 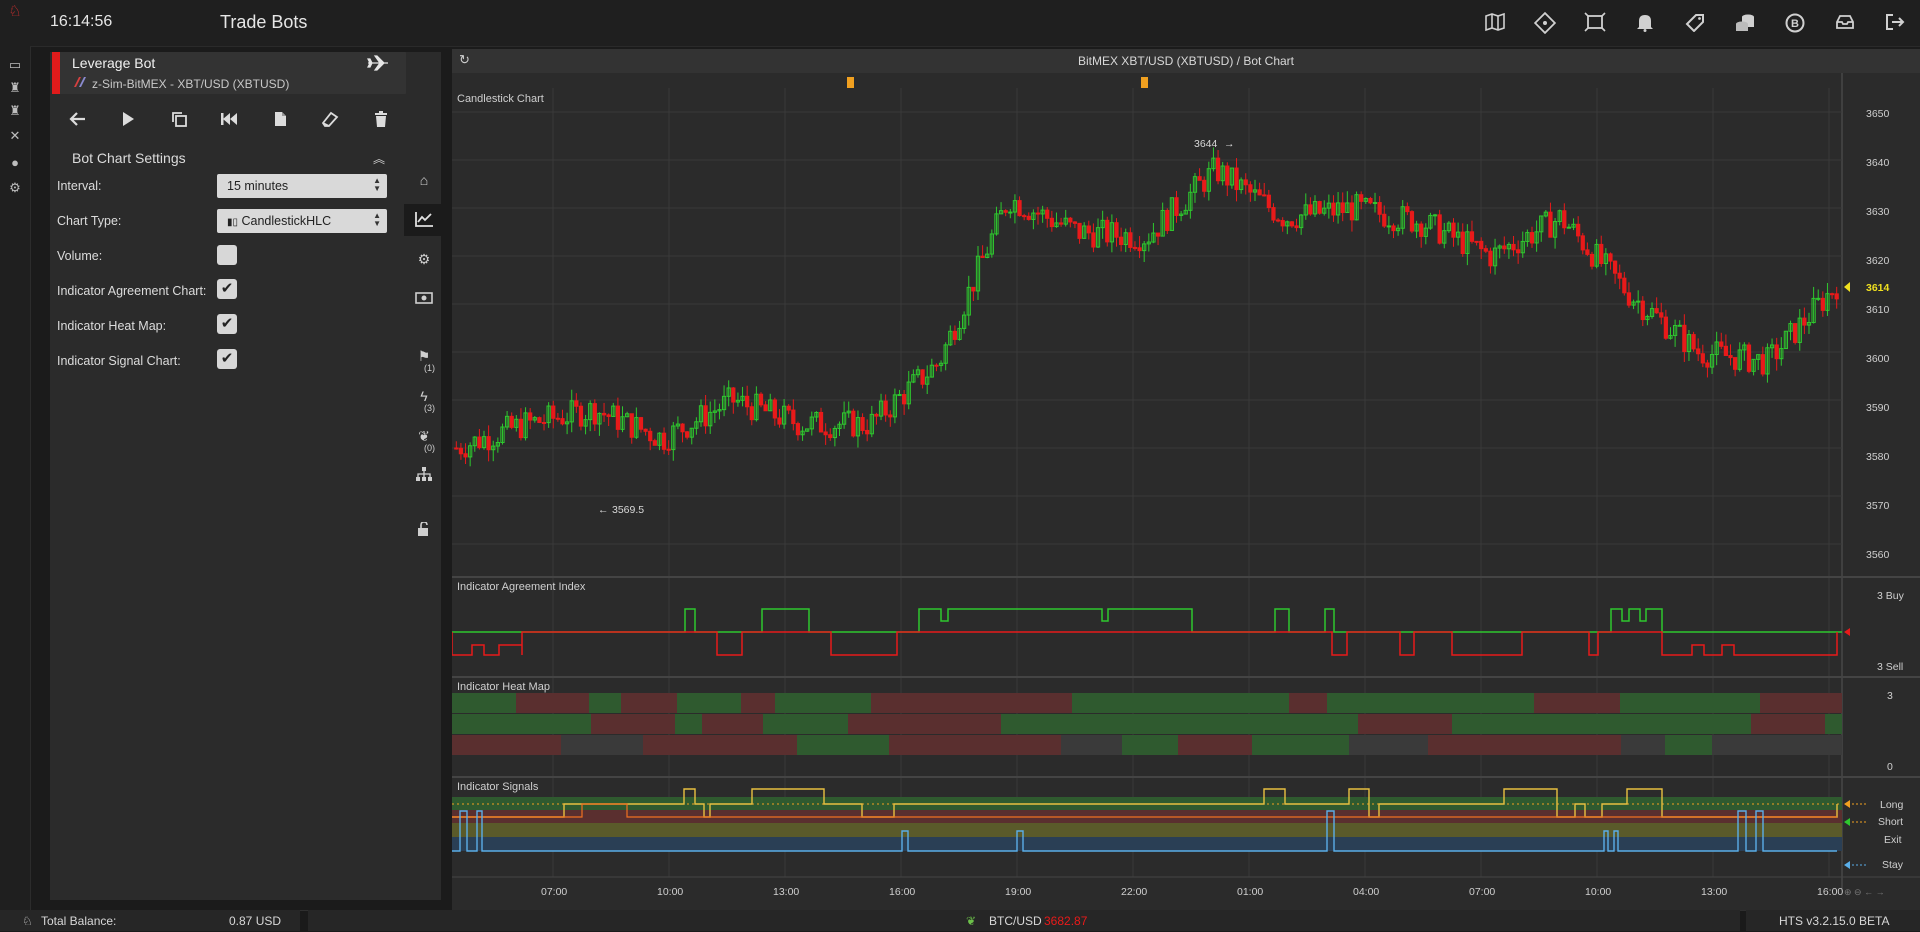 I want to click on candlestick-icon: ▮▯, so click(x=233, y=222).